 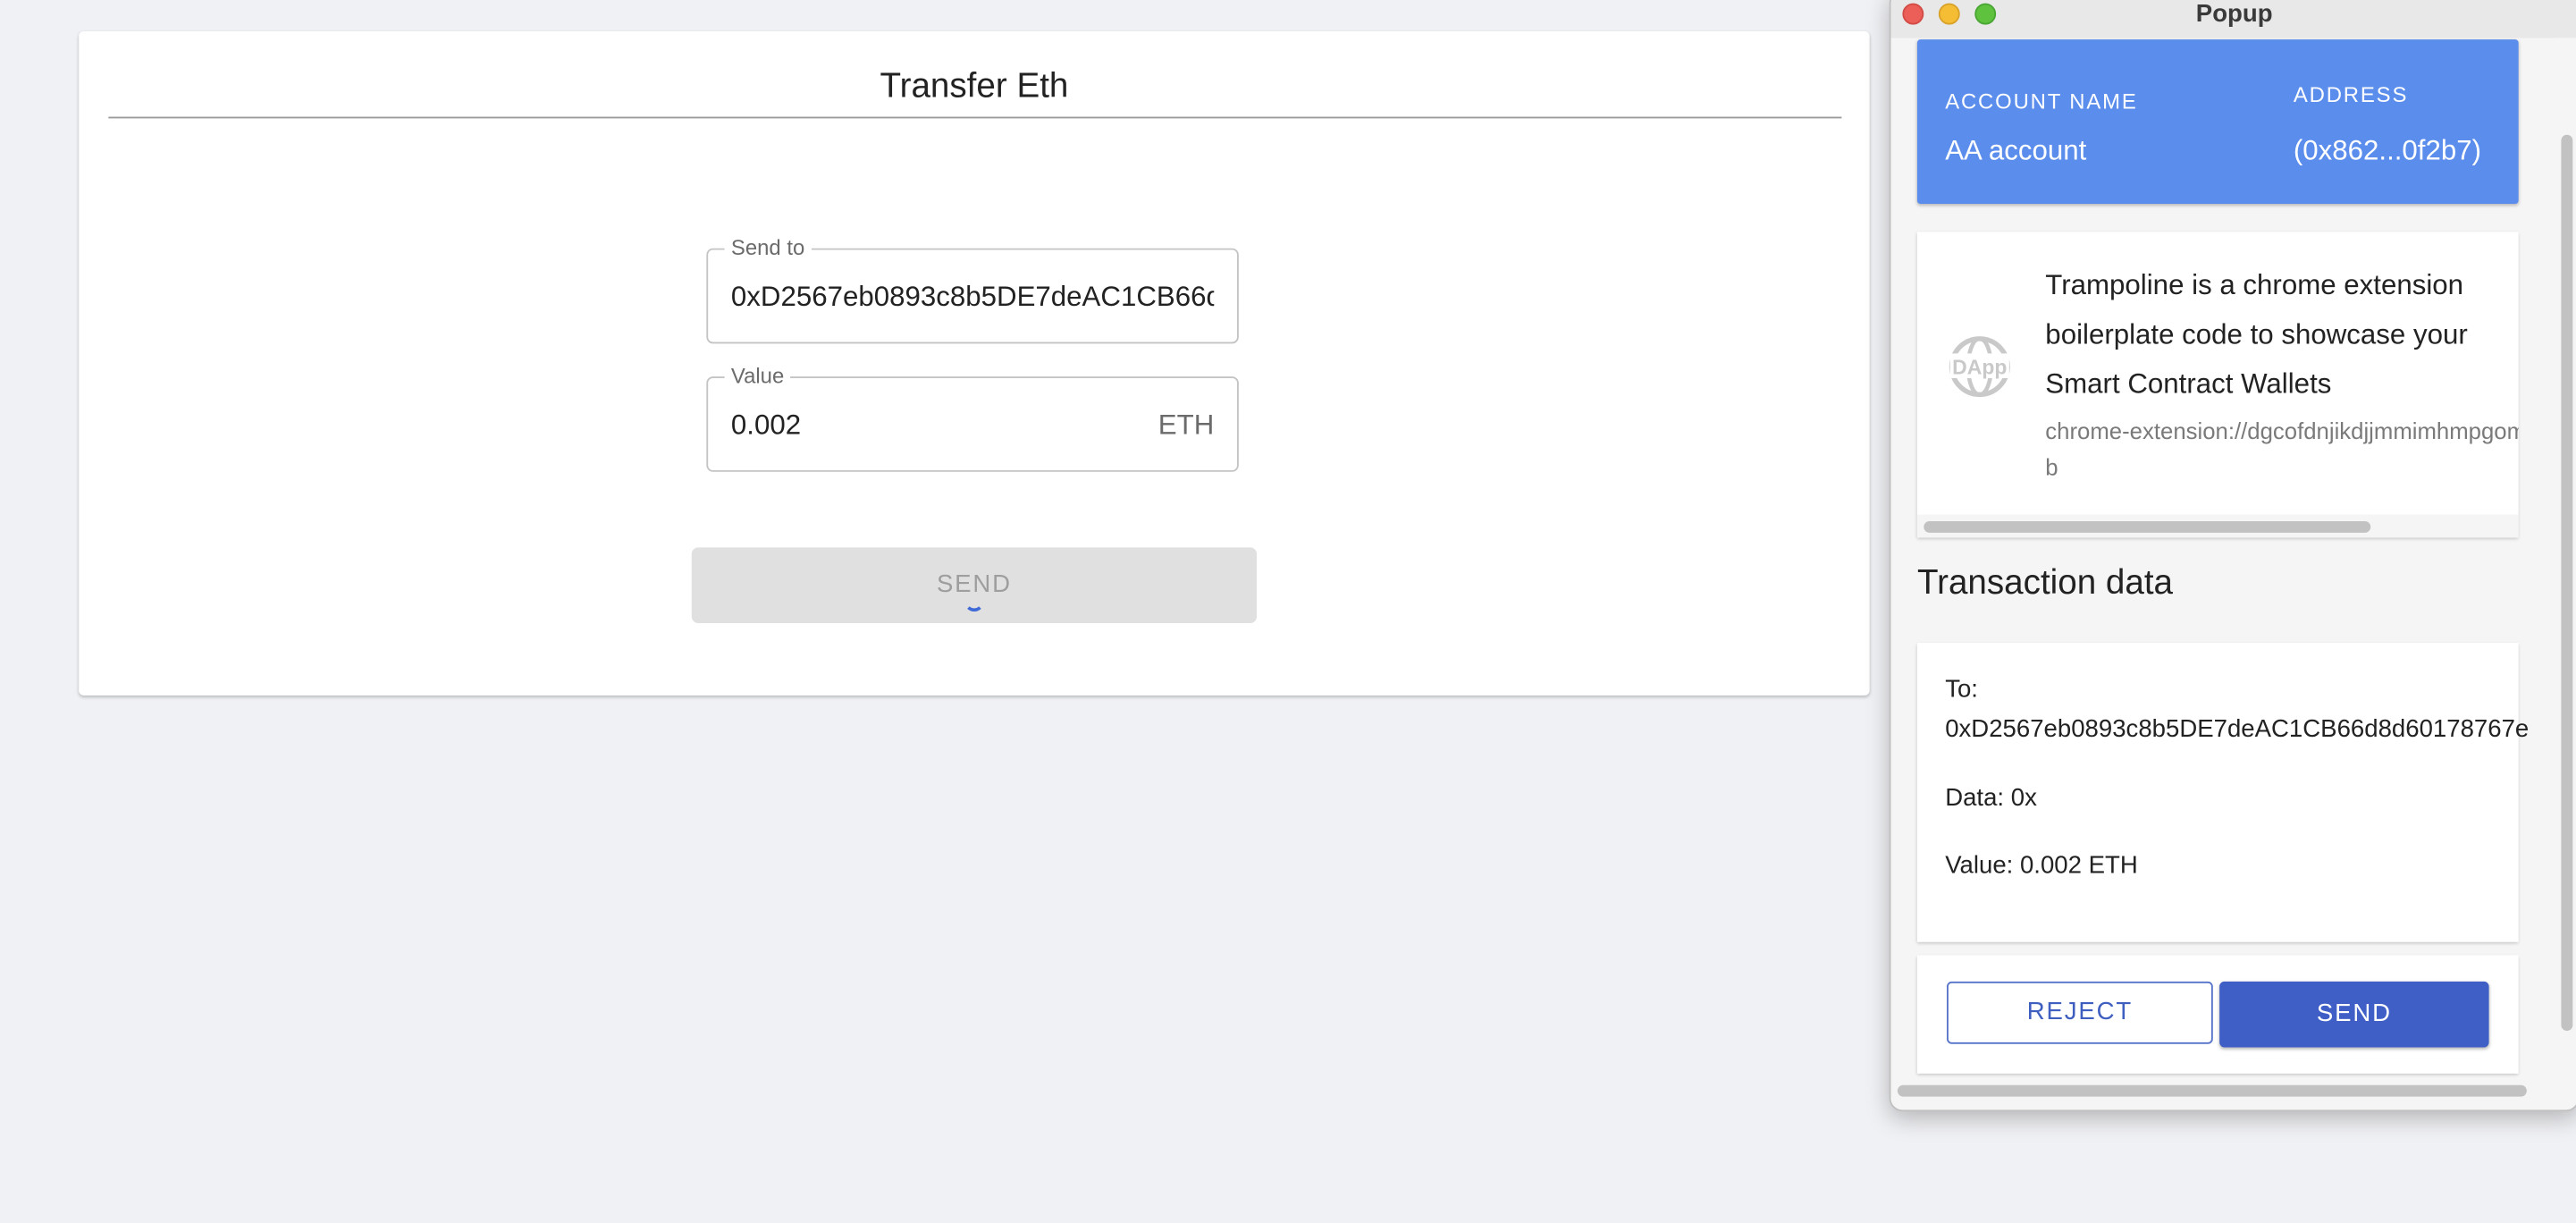 I want to click on action-card: REJECT SEND, so click(x=2218, y=1014).